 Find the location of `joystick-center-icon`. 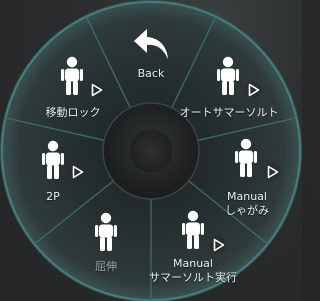

joystick-center-icon is located at coordinates (151, 151).